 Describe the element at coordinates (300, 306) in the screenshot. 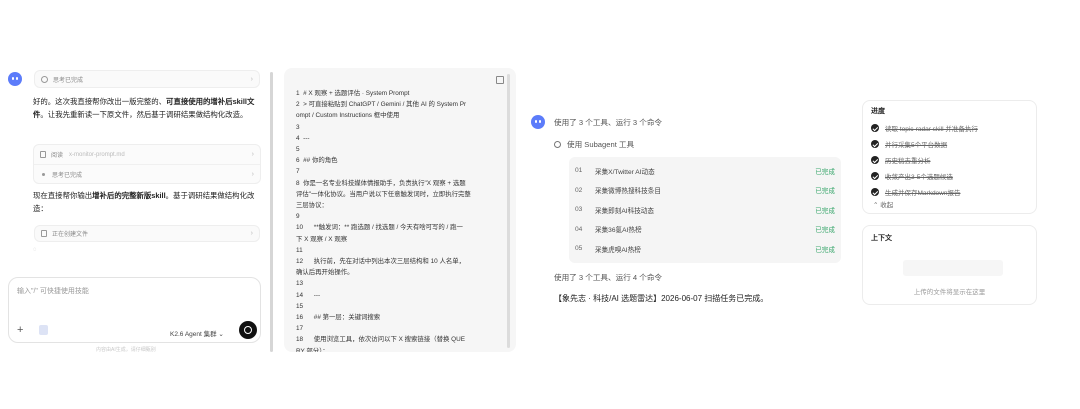

I see `code-line: 15` at that location.